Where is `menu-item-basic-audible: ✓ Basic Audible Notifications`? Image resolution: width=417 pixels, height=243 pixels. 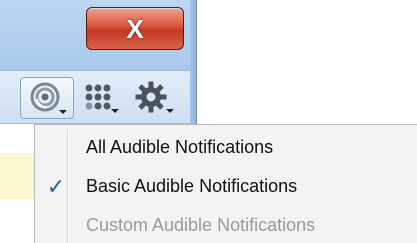 menu-item-basic-audible: ✓ Basic Audible Notifications is located at coordinates (226, 187).